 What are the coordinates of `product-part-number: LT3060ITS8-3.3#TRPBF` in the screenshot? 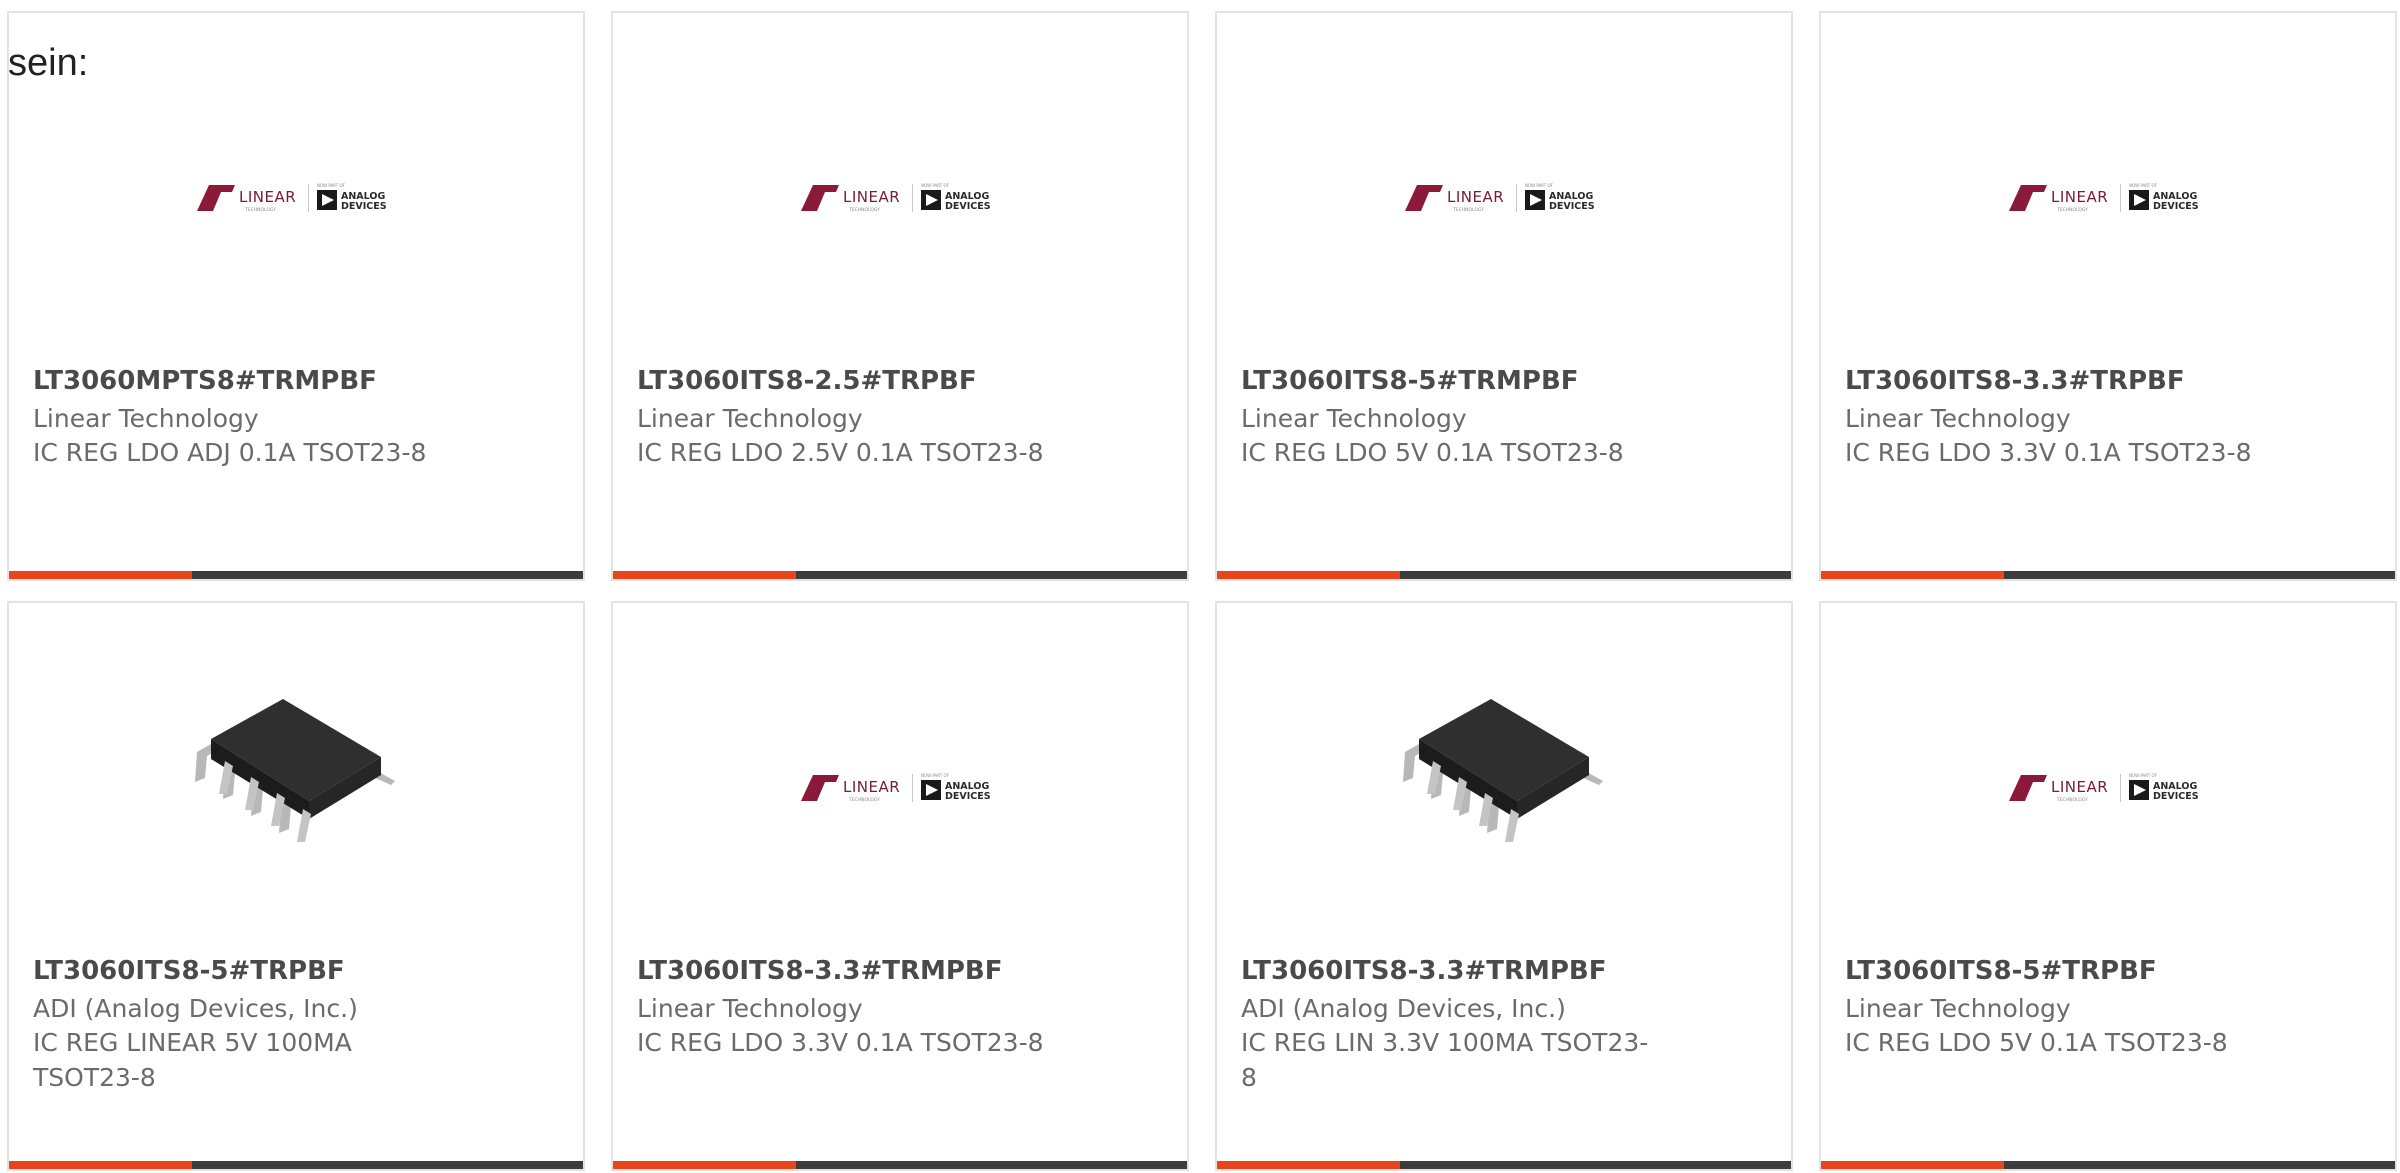 It's located at (2015, 381).